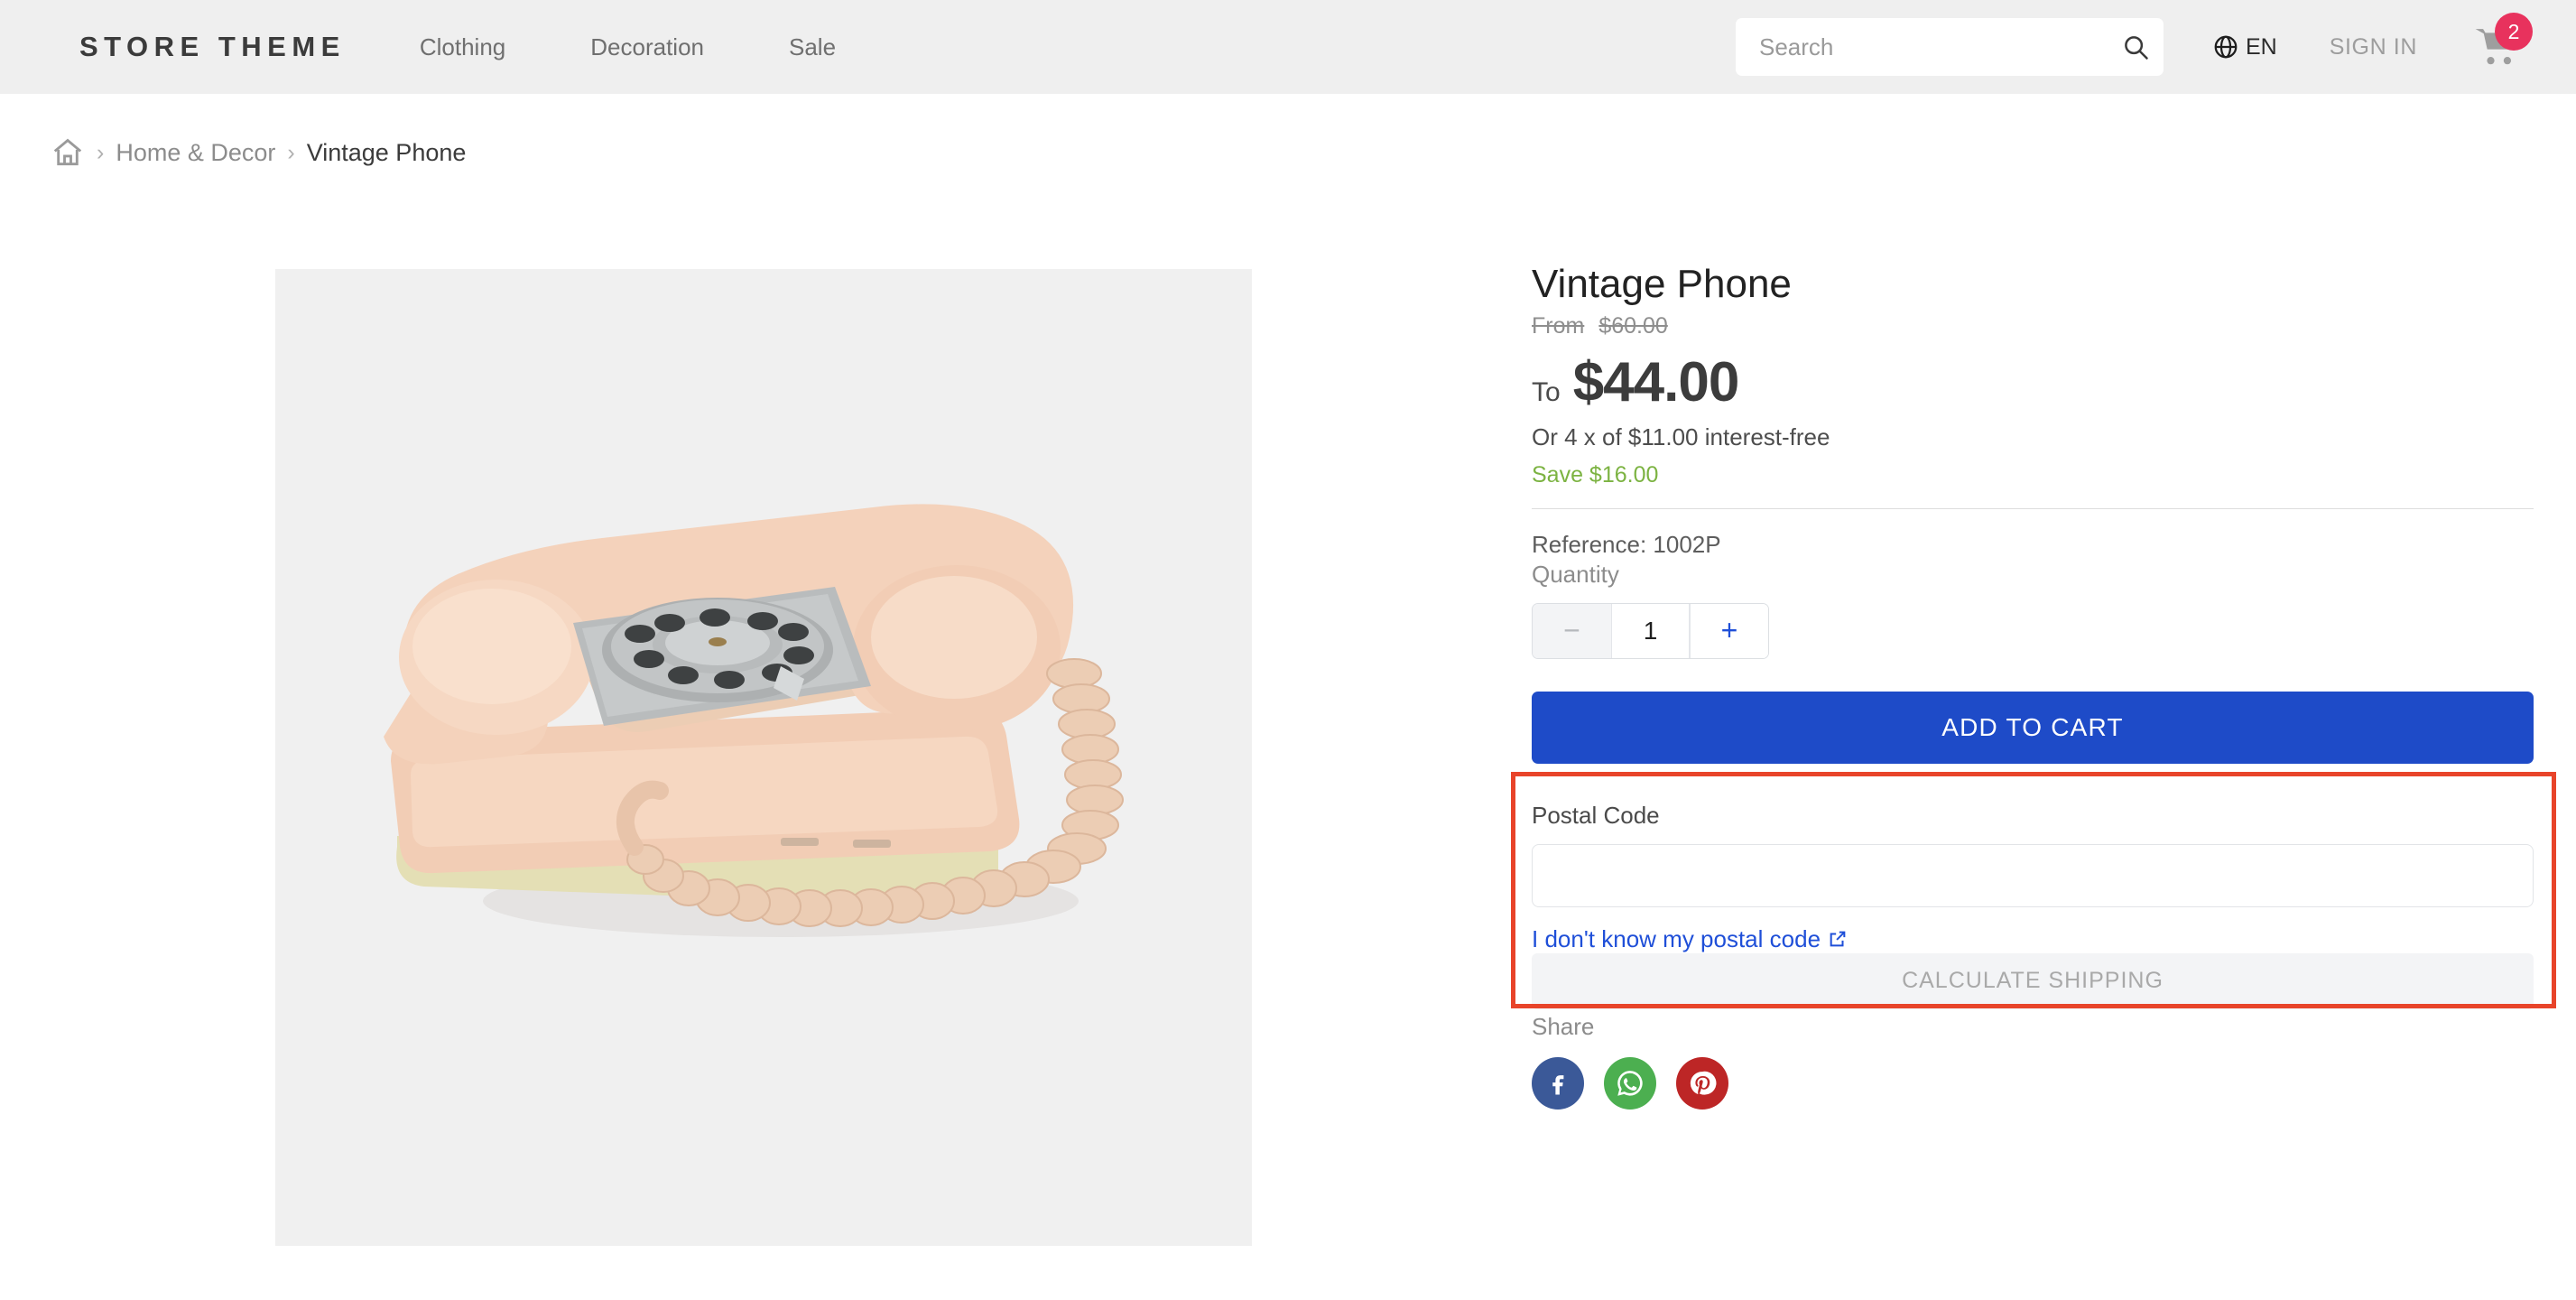 This screenshot has width=2576, height=1300. I want to click on header-actions: EN SIGN IN 2, so click(2155, 47).